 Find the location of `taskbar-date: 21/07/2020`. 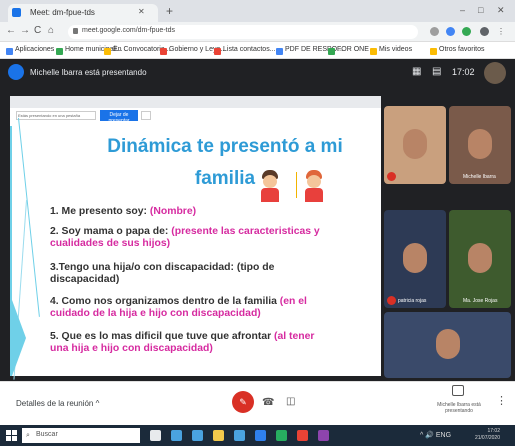

taskbar-date: 21/07/2020 is located at coordinates (487, 438).